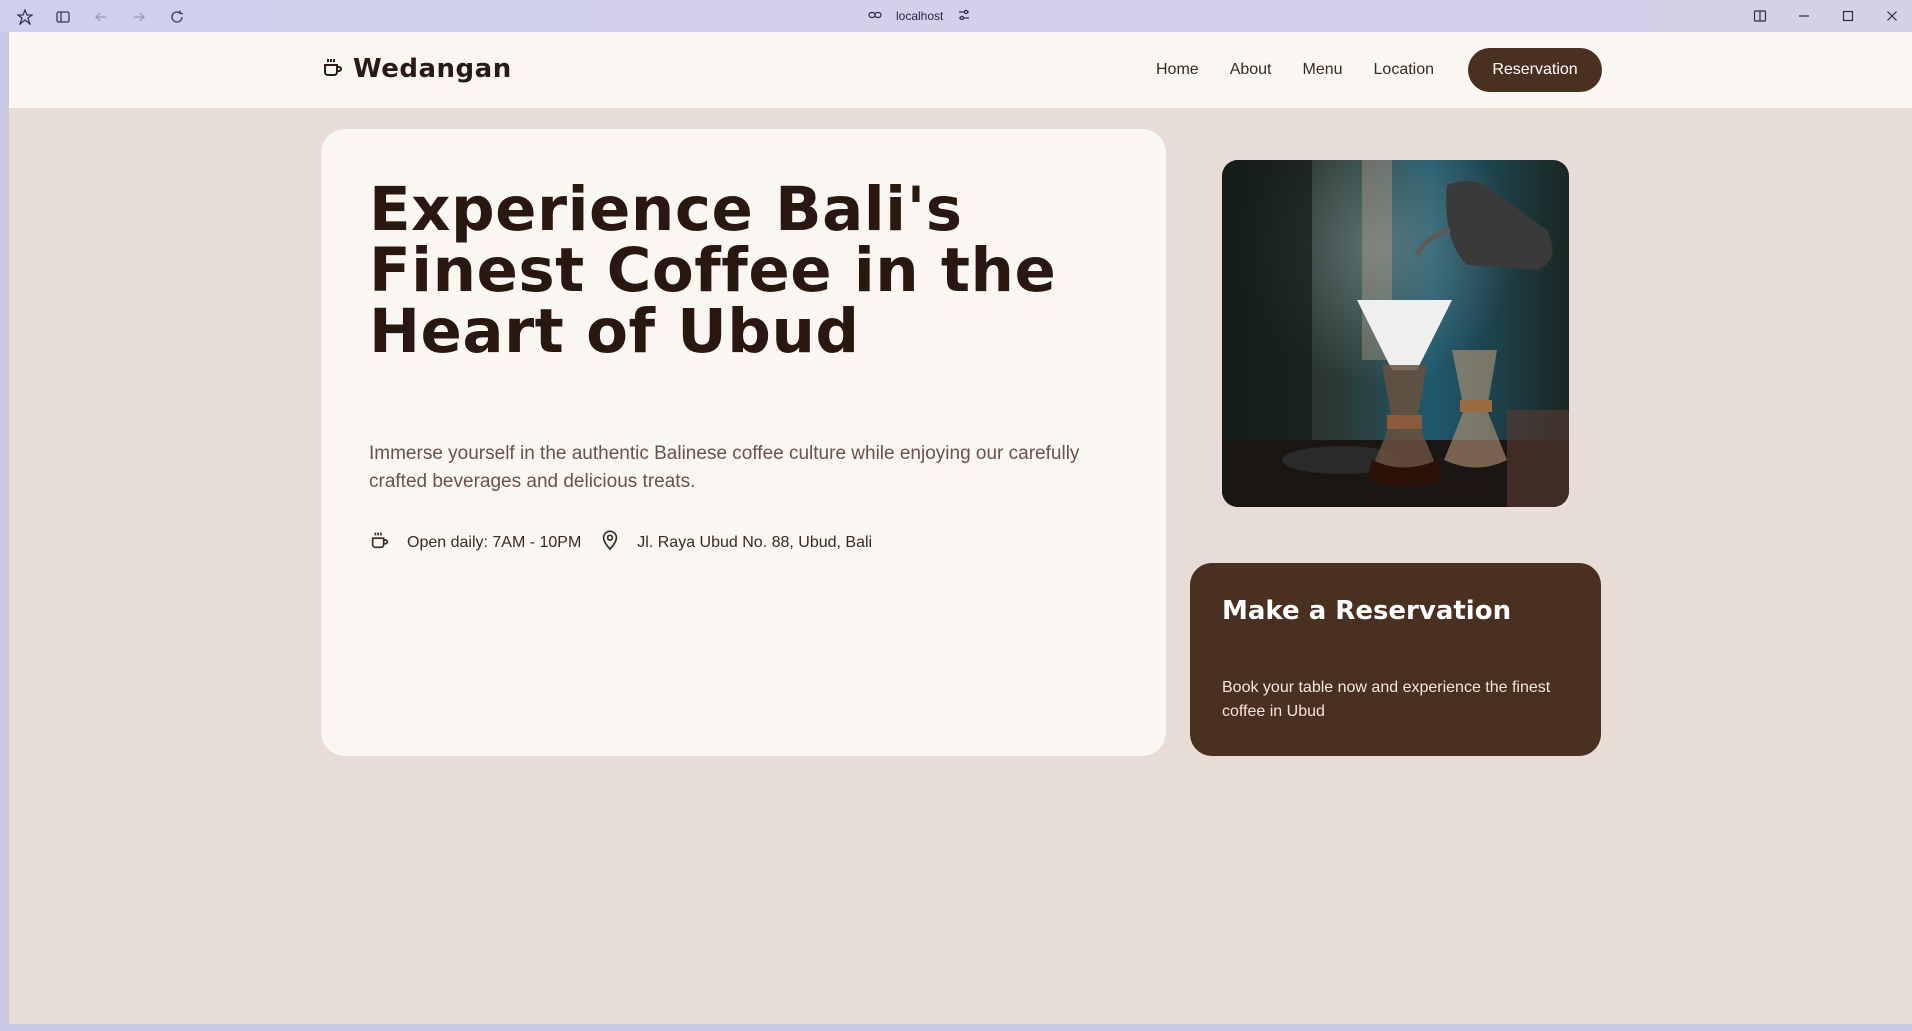 This screenshot has width=1912, height=1031. Describe the element at coordinates (1535, 70) in the screenshot. I see `reservation-button: Reservation` at that location.